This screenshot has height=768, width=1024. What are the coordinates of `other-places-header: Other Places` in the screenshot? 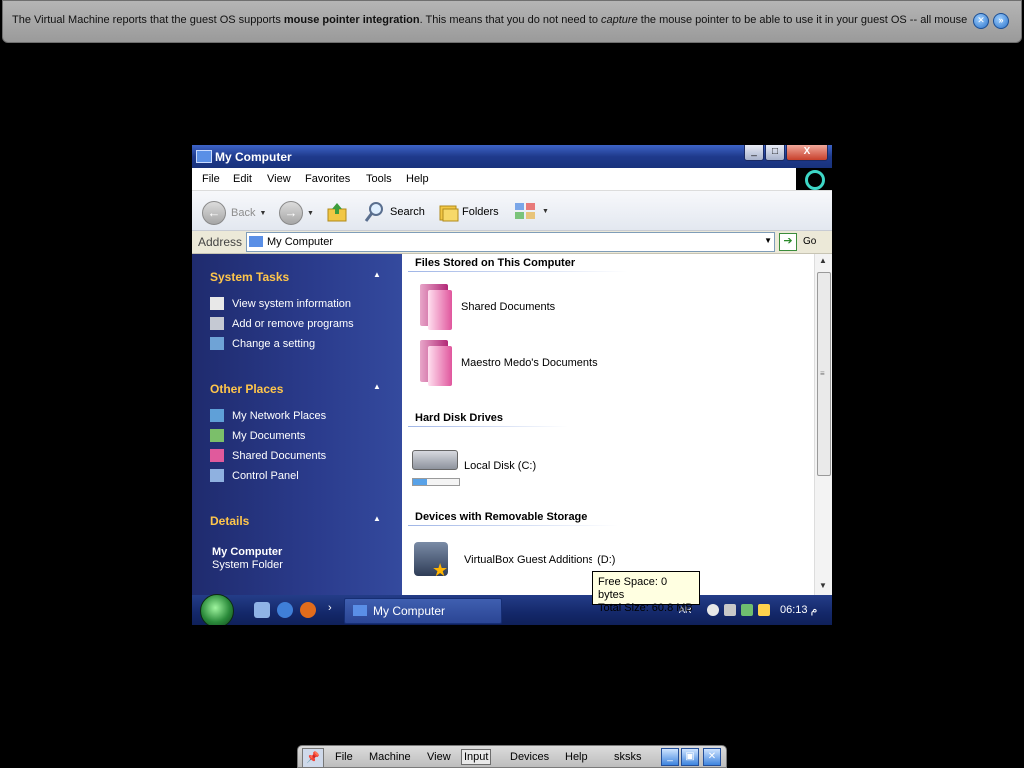 It's located at (246, 389).